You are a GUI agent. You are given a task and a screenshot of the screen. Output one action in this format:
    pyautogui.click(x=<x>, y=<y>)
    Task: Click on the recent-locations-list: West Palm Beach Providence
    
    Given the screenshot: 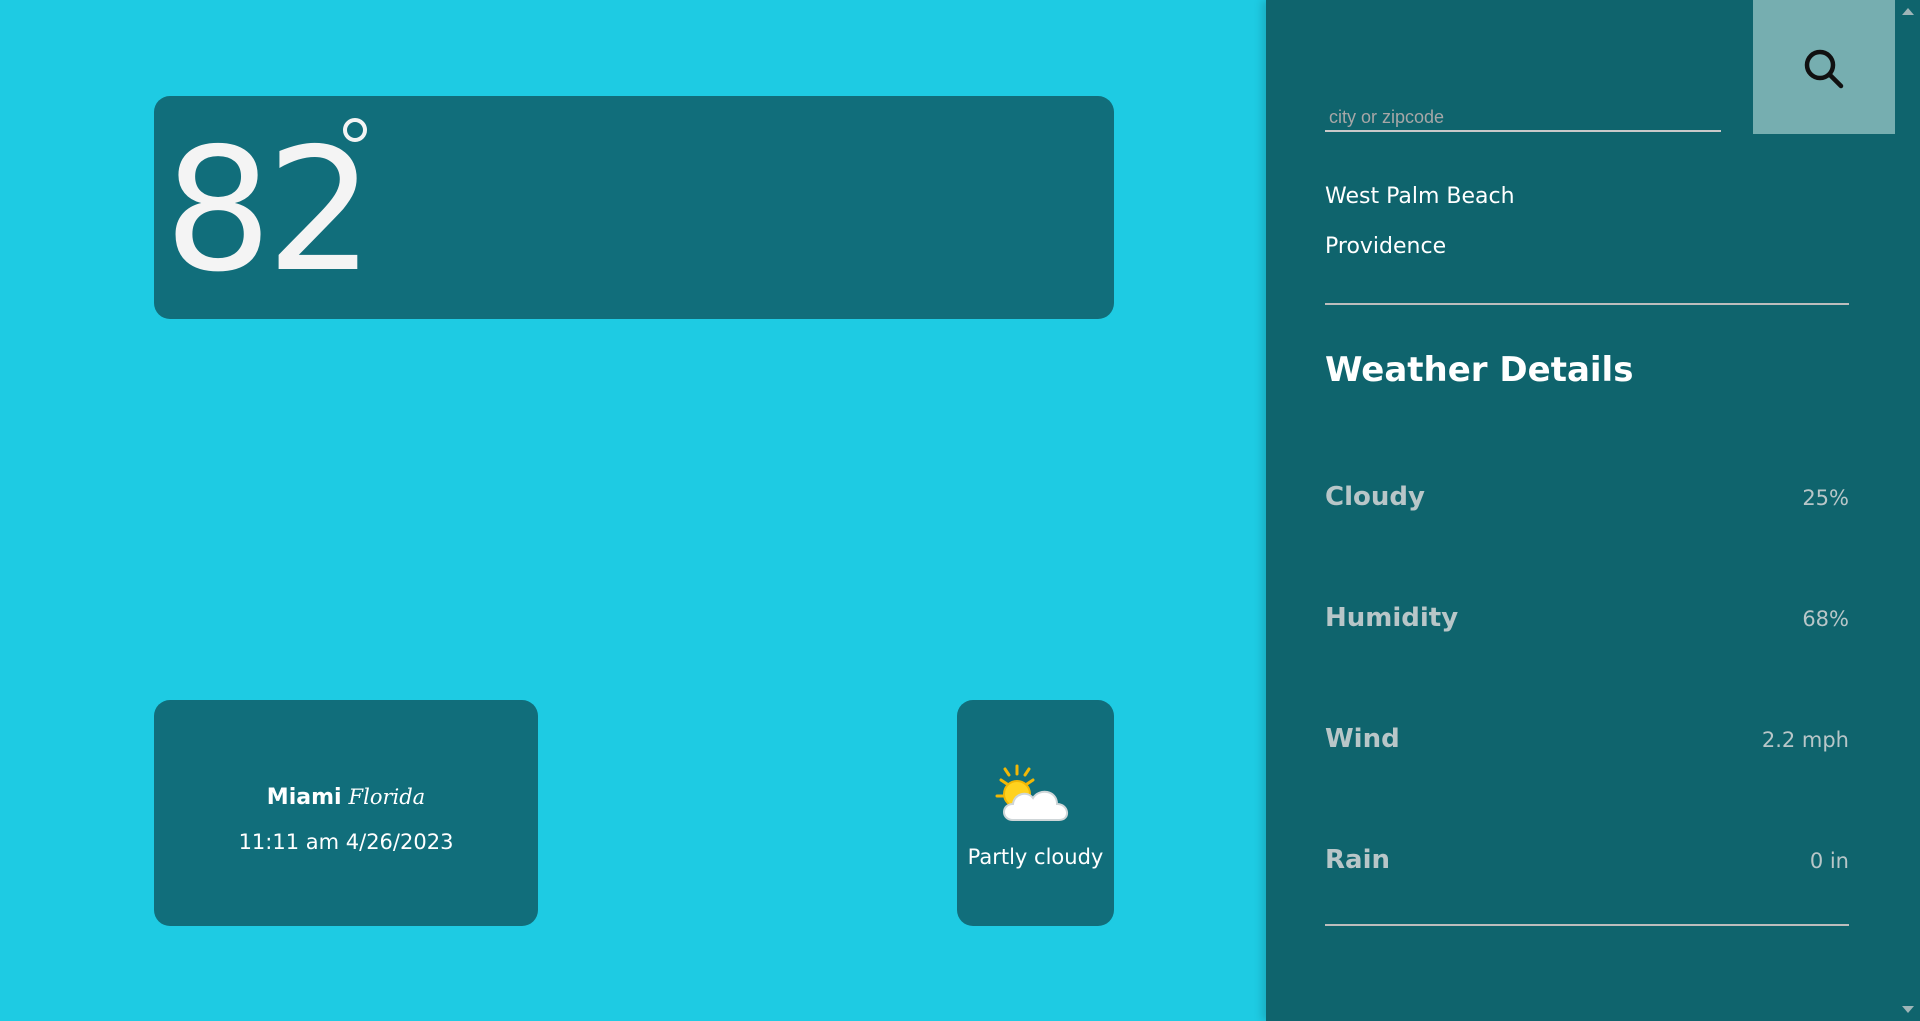 What is the action you would take?
    pyautogui.click(x=1587, y=234)
    